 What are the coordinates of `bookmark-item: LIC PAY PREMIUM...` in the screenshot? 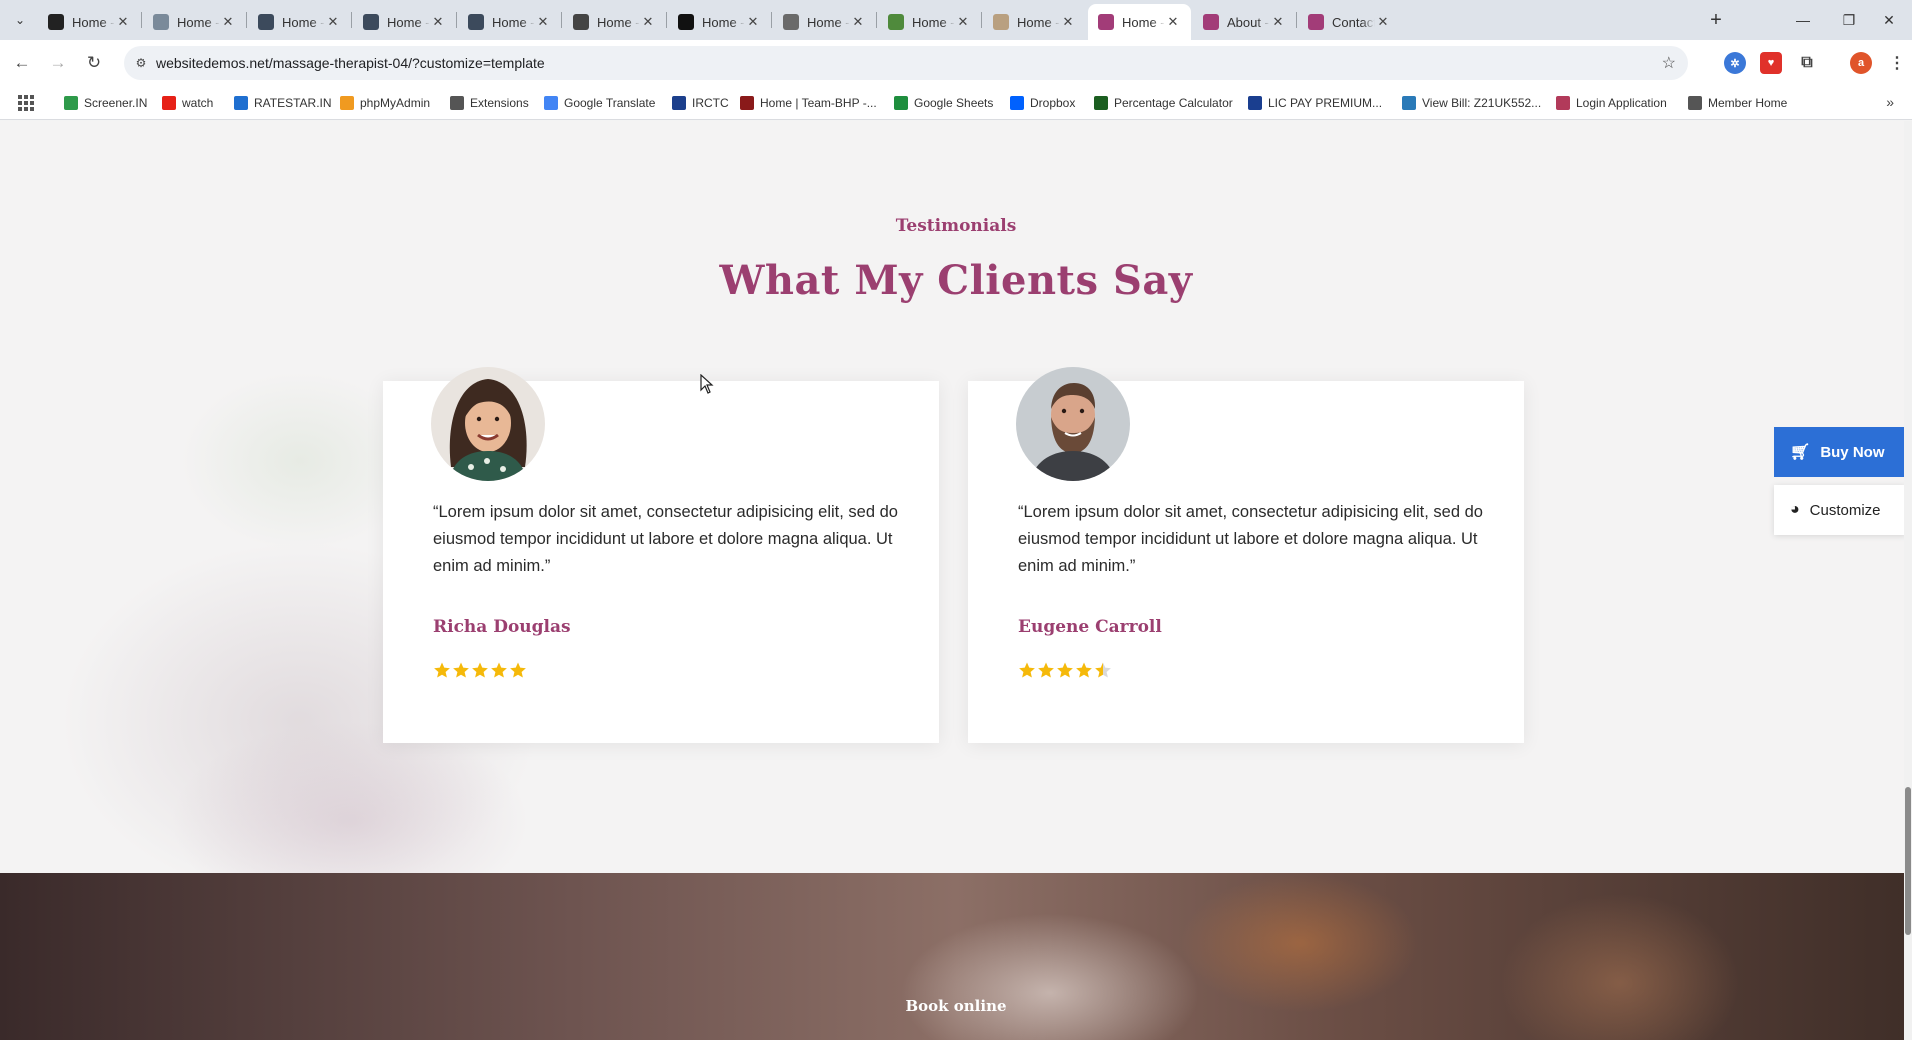 It's located at (1315, 103).